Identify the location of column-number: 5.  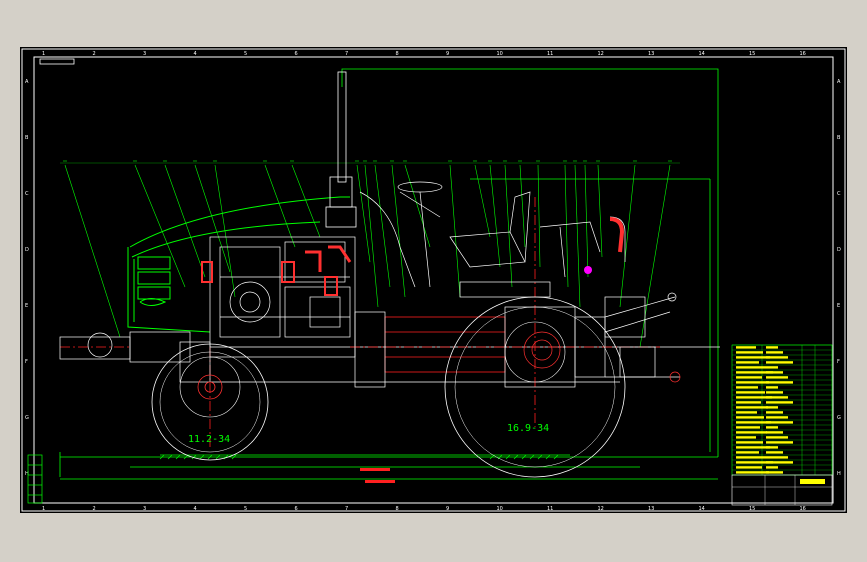
(245, 509).